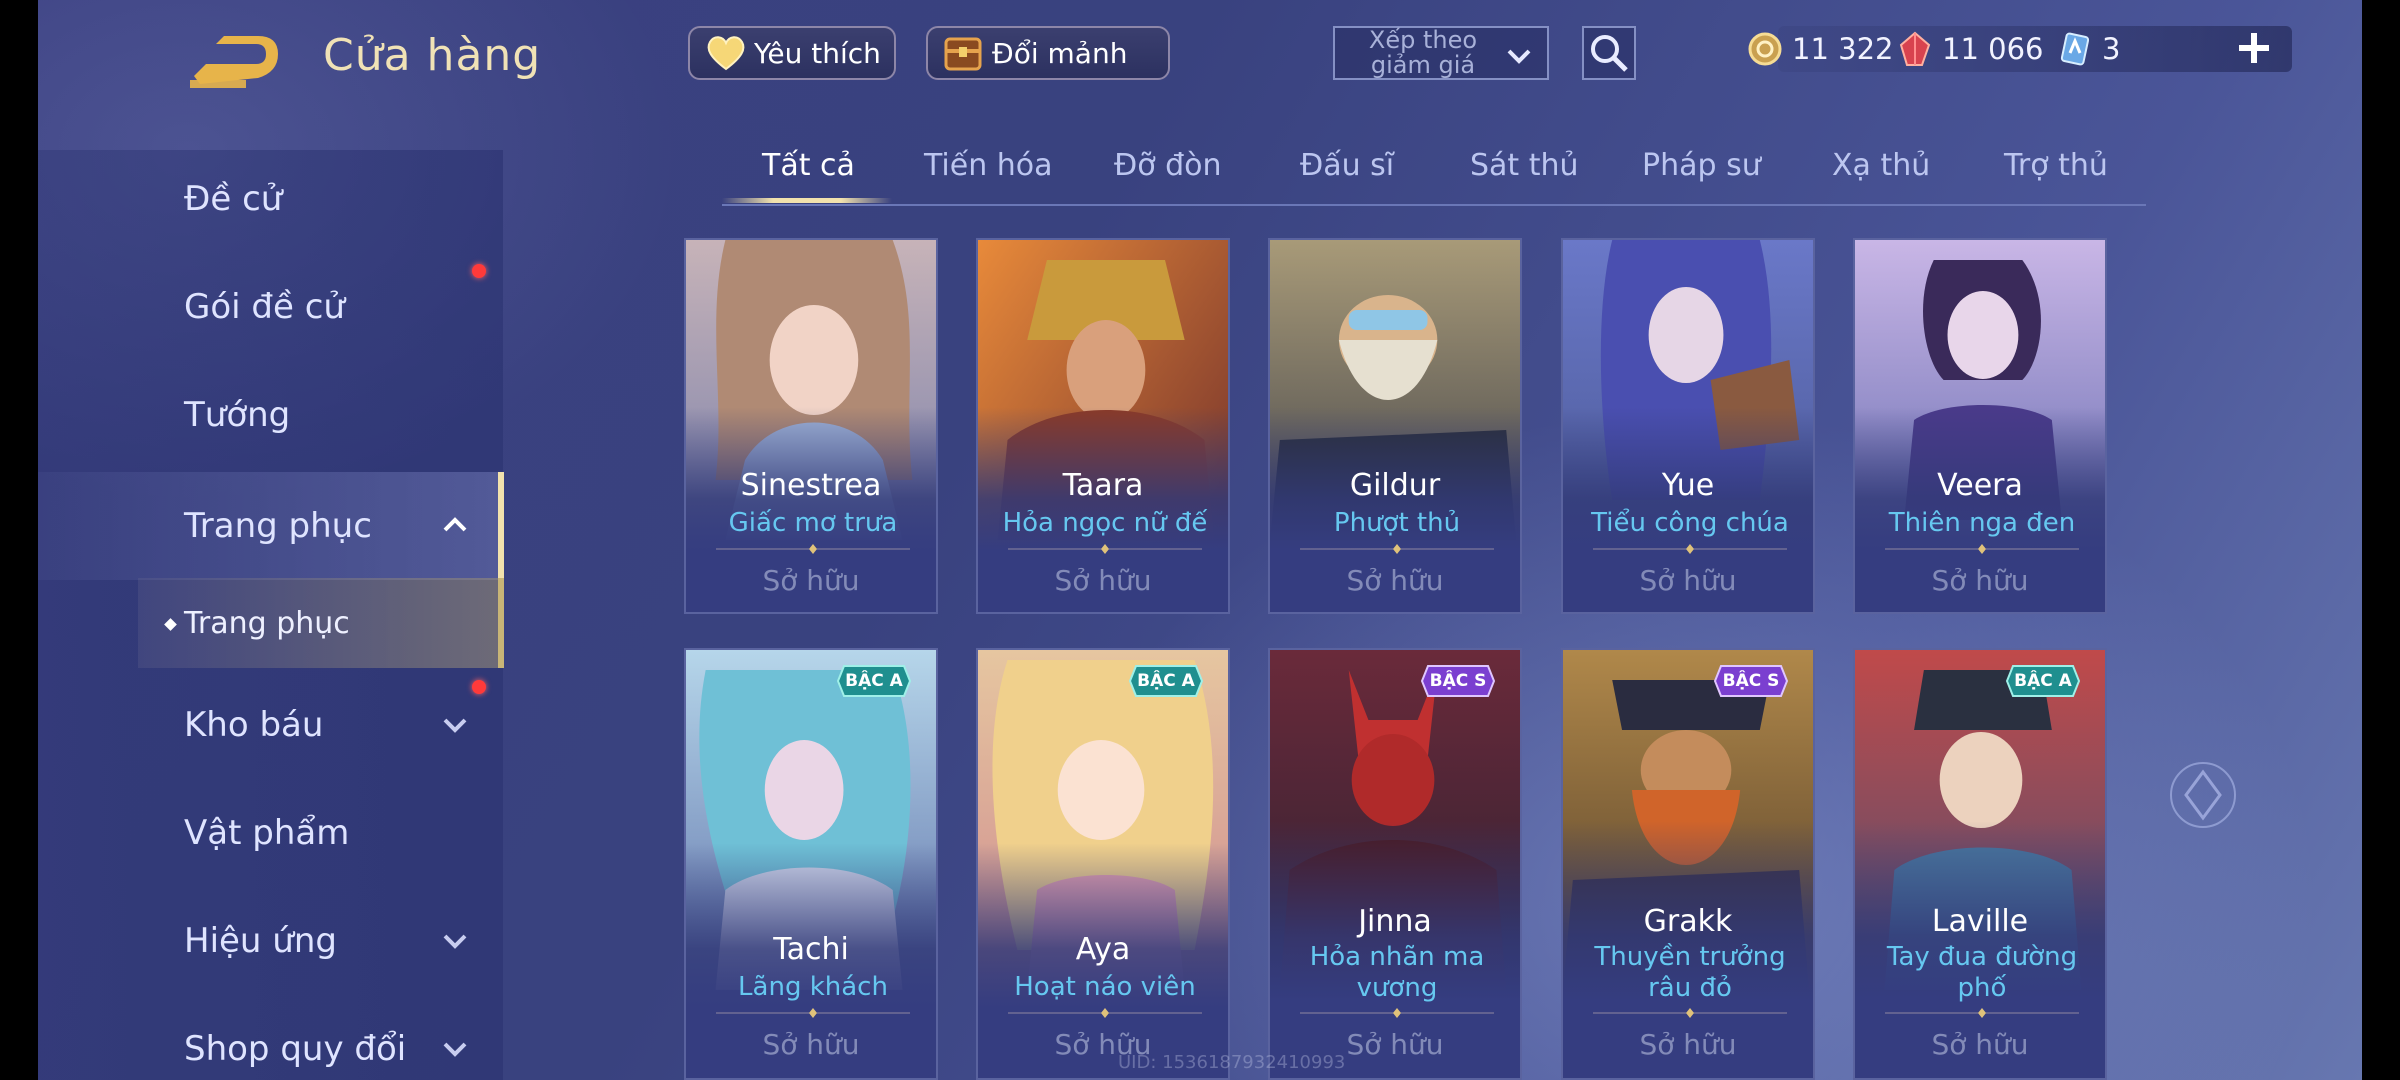 The height and width of the screenshot is (1080, 2400). I want to click on tab-marksman: Xạ thủ, so click(1881, 165).